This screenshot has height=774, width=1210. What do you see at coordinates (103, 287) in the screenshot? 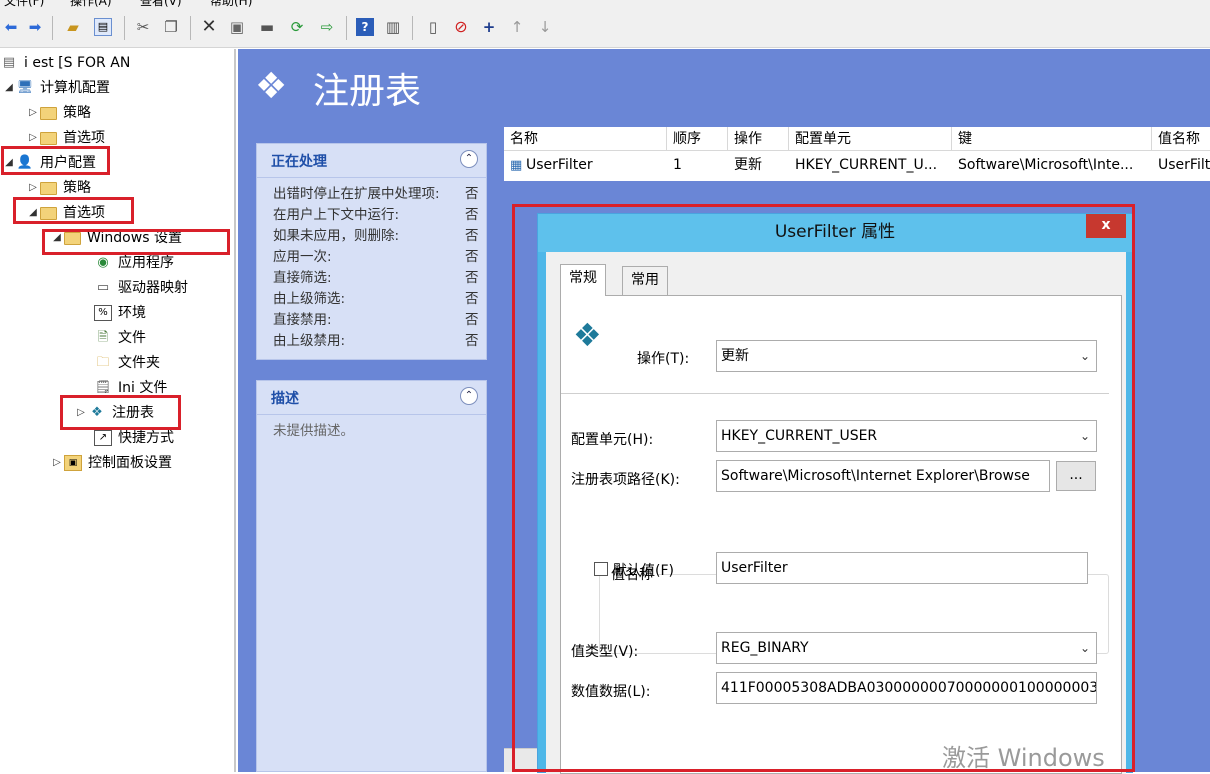
I see `drive-map-icon: ▭` at bounding box center [103, 287].